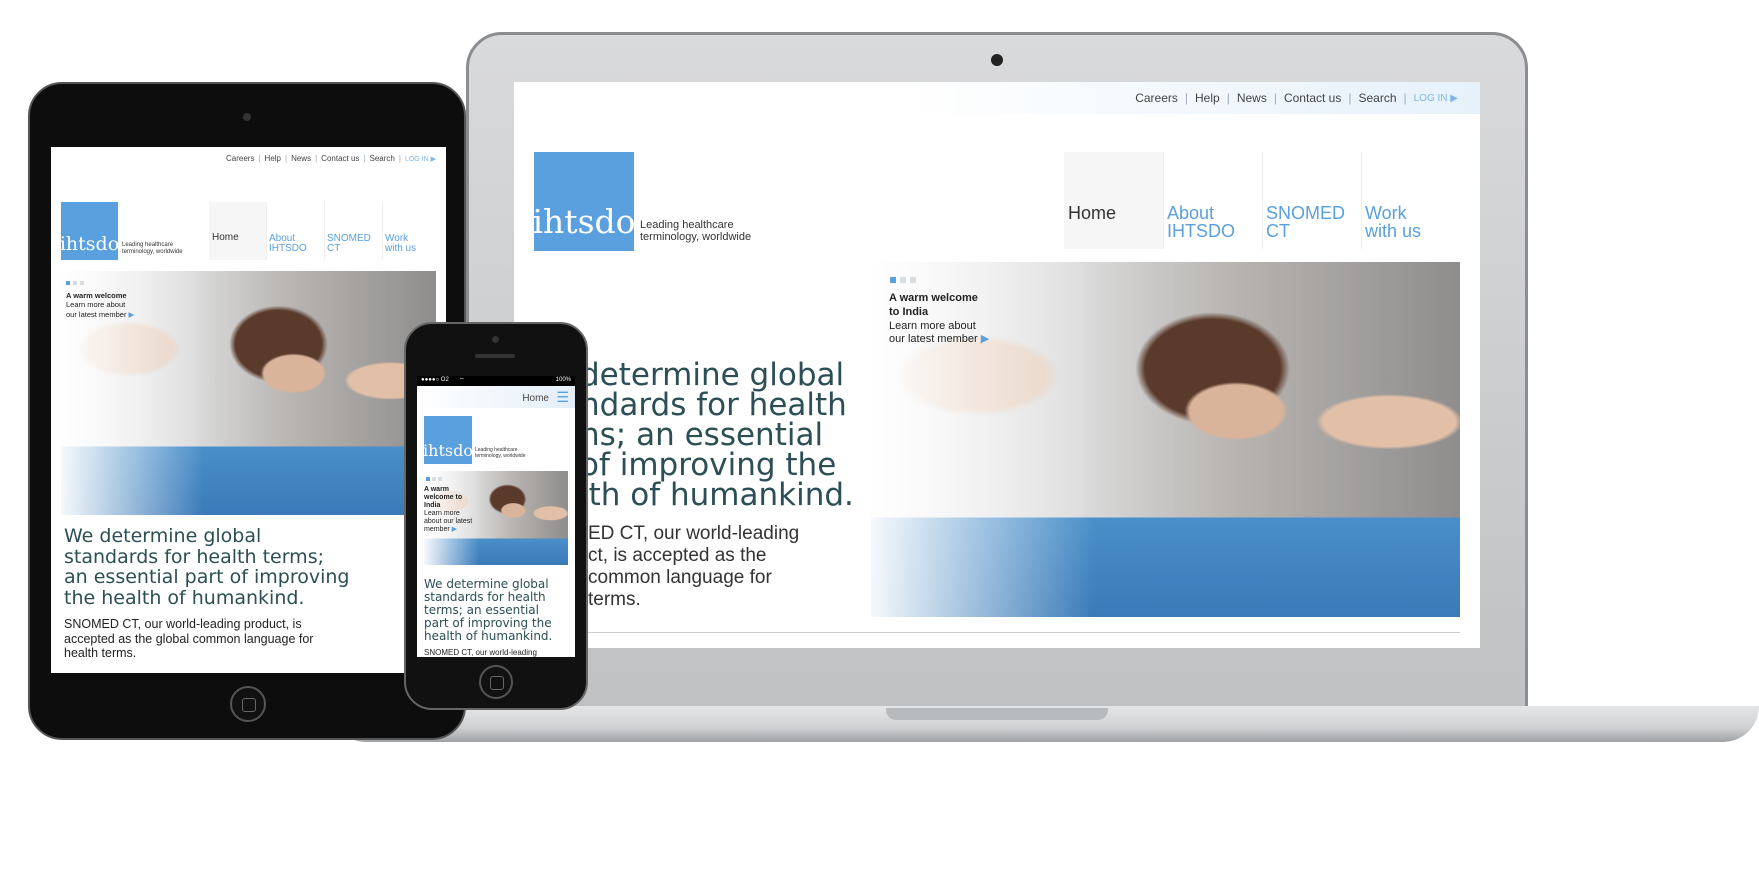  What do you see at coordinates (694, 533) in the screenshot?
I see `body-line-1: ED CT, our world-leading` at bounding box center [694, 533].